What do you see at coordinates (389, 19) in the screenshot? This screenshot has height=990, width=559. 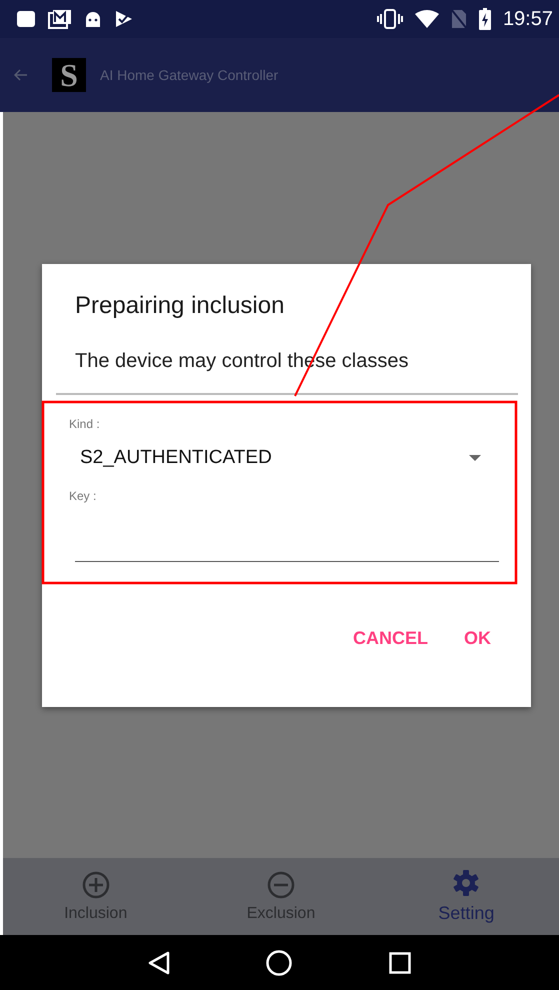 I see `vibrate-icon` at bounding box center [389, 19].